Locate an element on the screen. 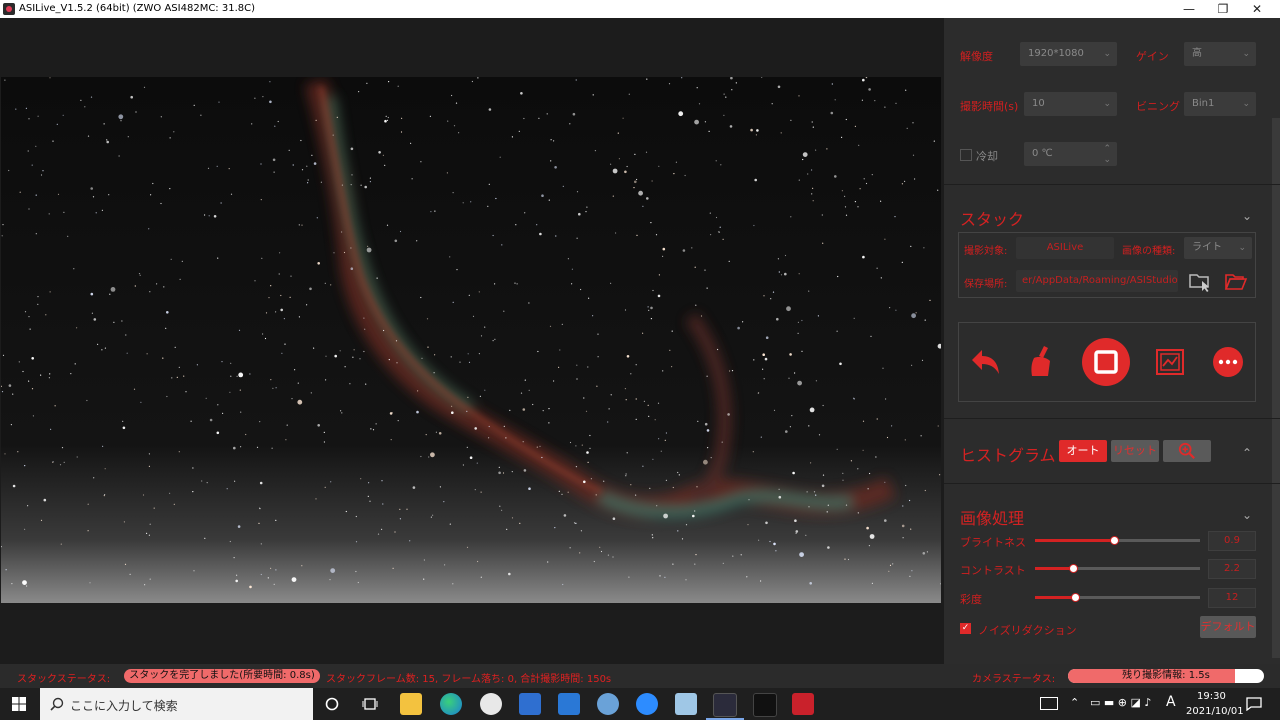 The image size is (1280, 720). image-type-label: 画像の種類: is located at coordinates (1149, 251).